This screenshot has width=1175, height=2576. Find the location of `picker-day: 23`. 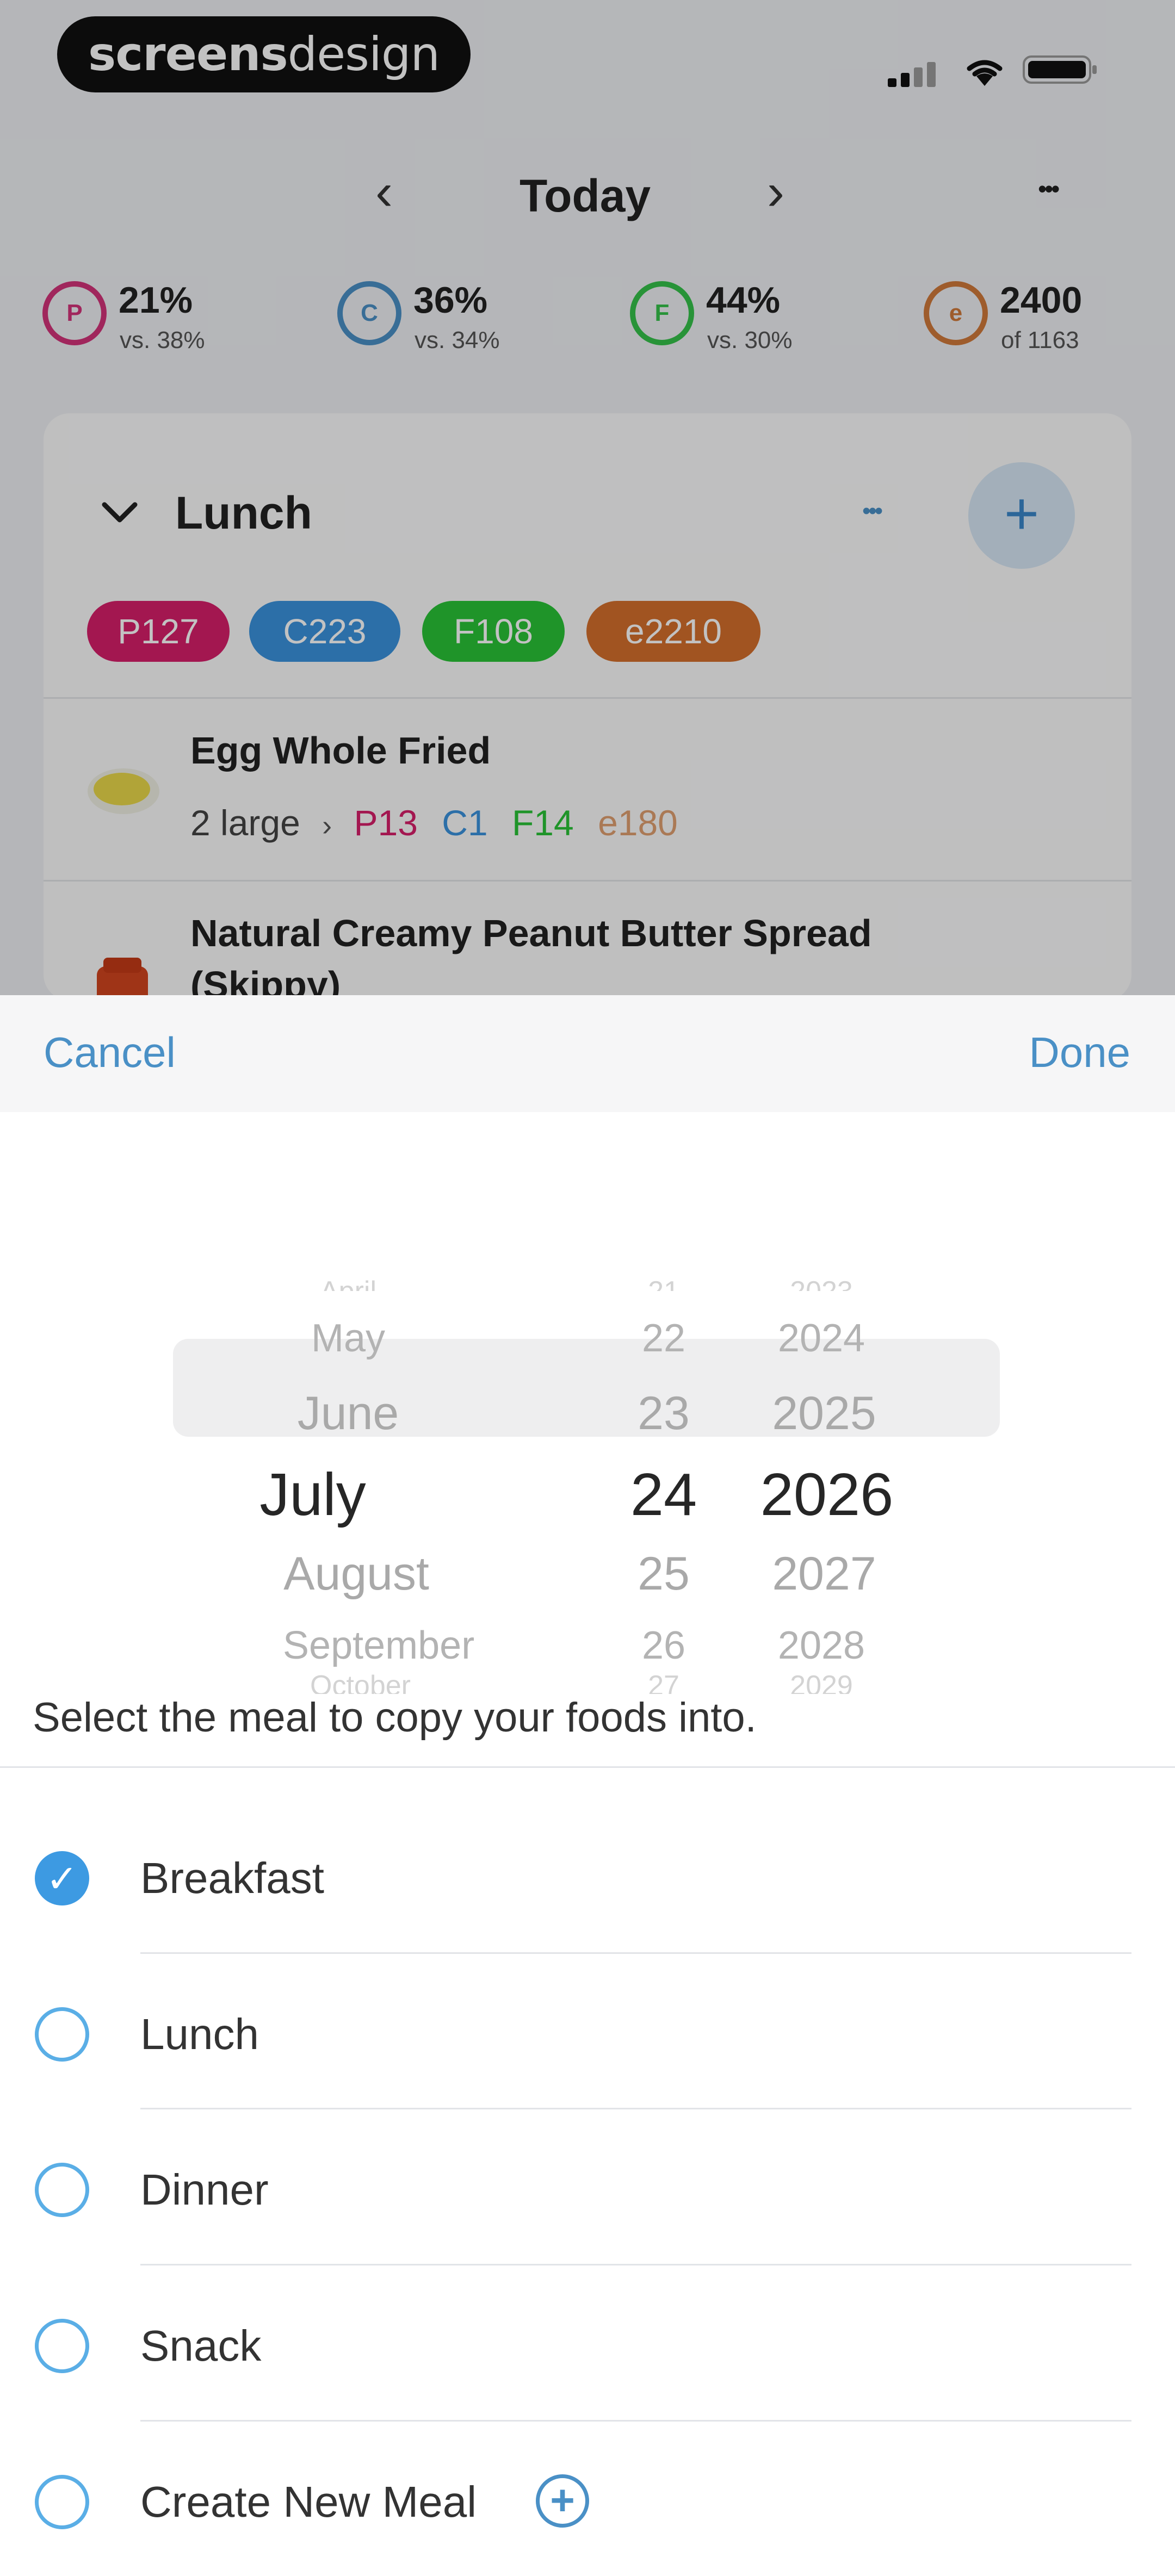

picker-day: 23 is located at coordinates (664, 1414).